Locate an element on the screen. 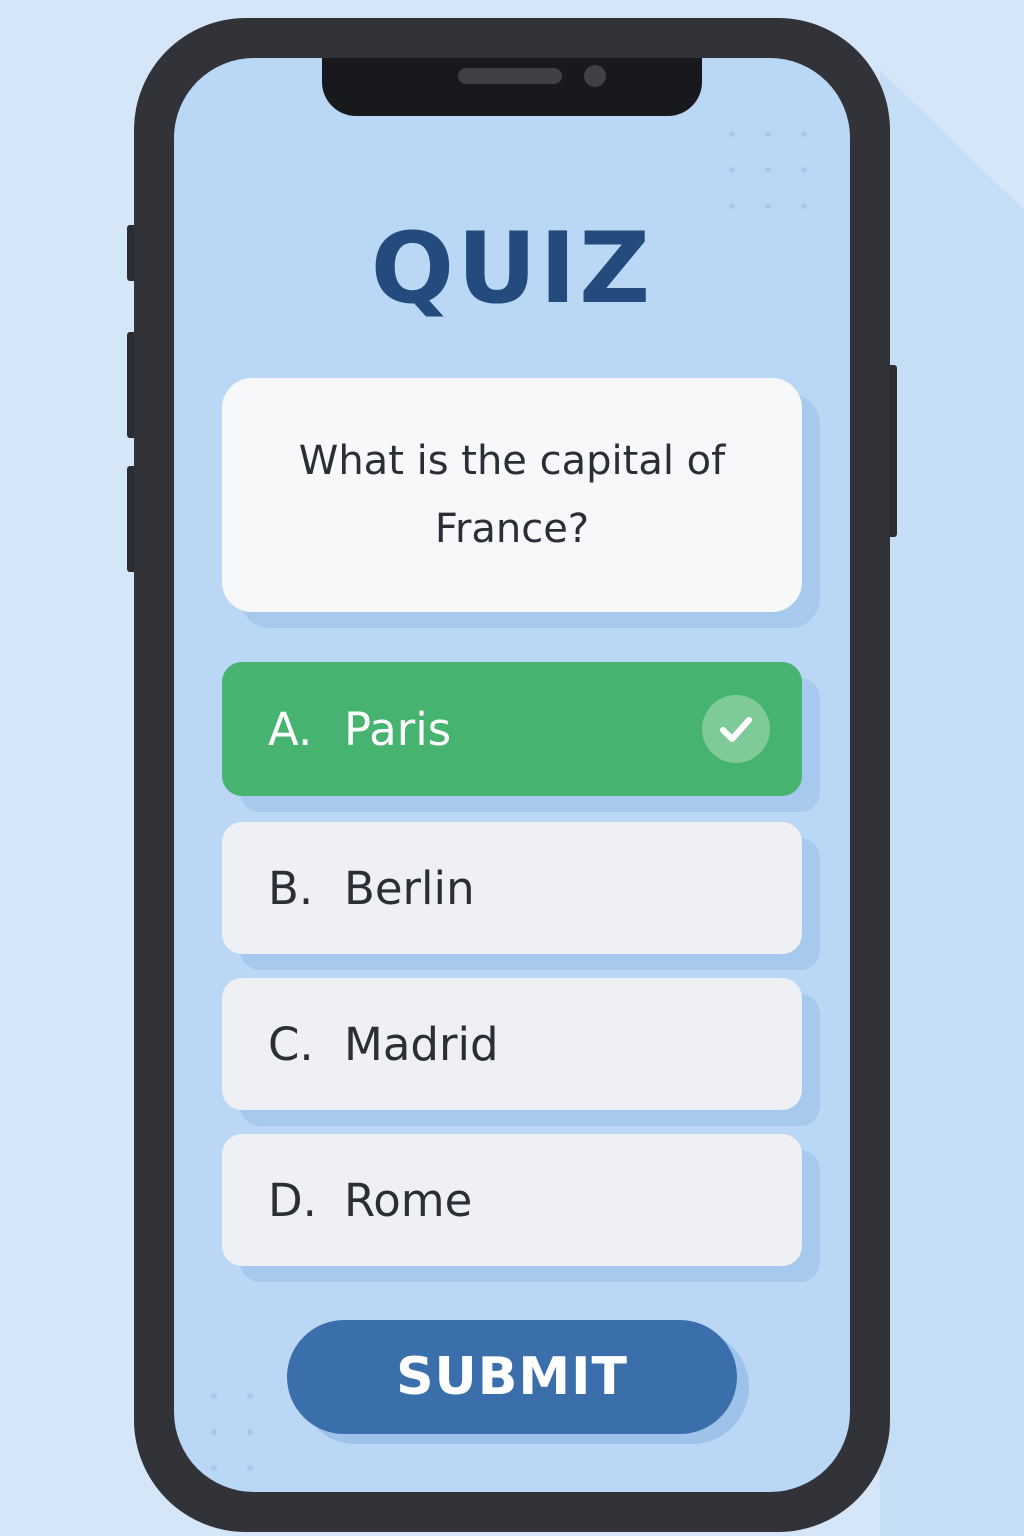  submit-button: SUBMIT is located at coordinates (512, 1377).